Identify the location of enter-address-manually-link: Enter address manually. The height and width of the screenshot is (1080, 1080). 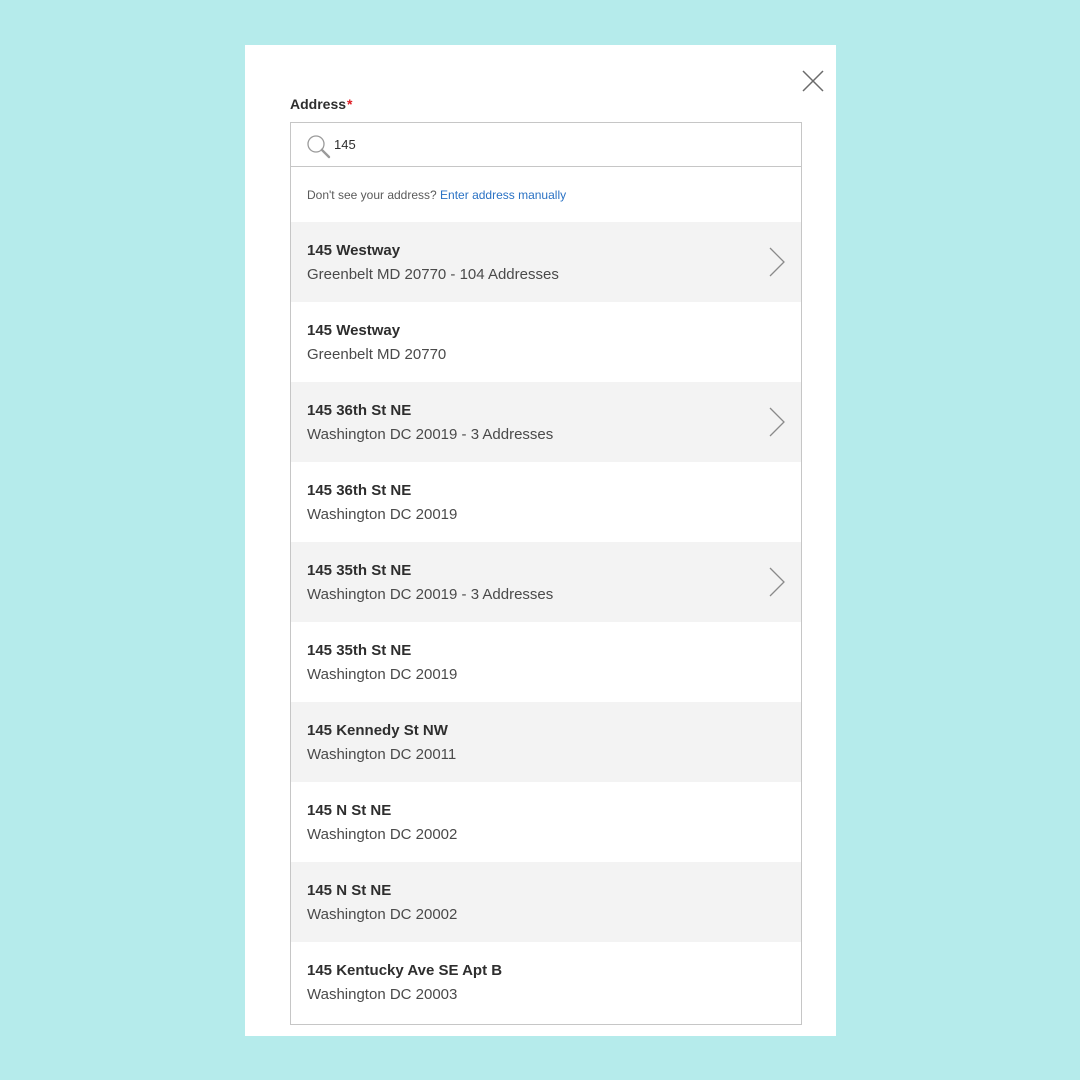
(503, 195).